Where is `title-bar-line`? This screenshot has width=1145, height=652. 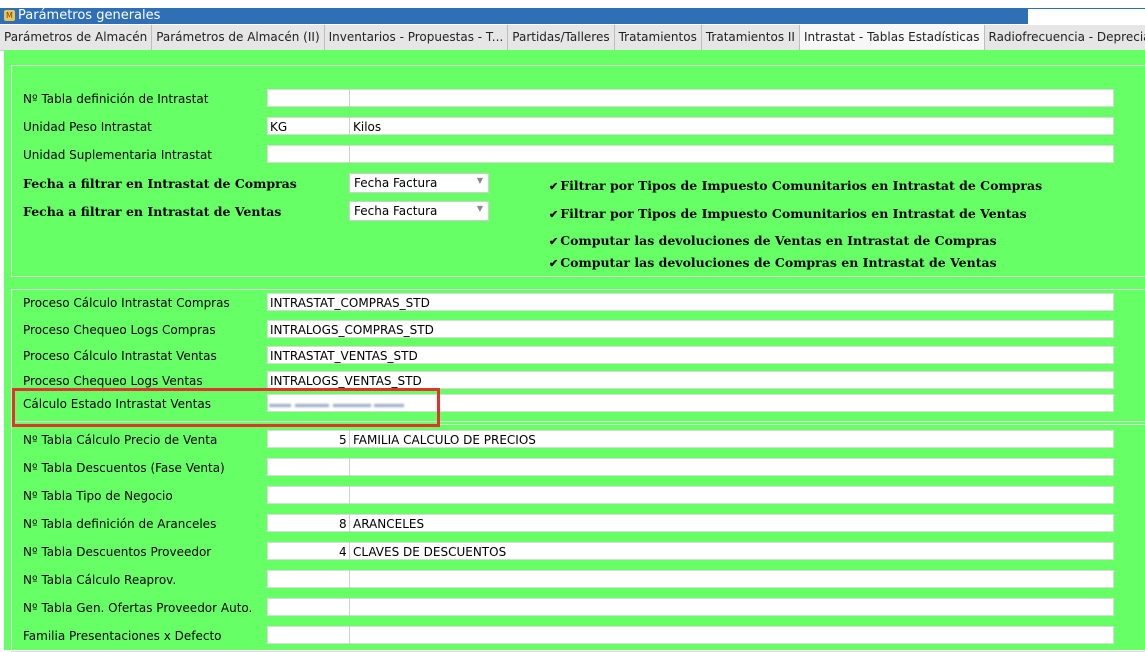
title-bar-line is located at coordinates (1086, 8).